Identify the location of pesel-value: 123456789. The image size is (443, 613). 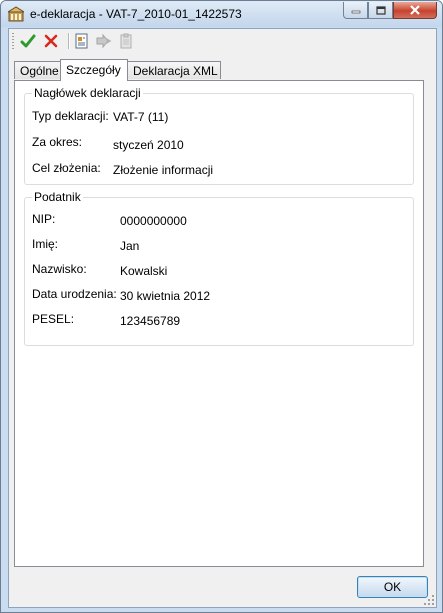
(150, 321).